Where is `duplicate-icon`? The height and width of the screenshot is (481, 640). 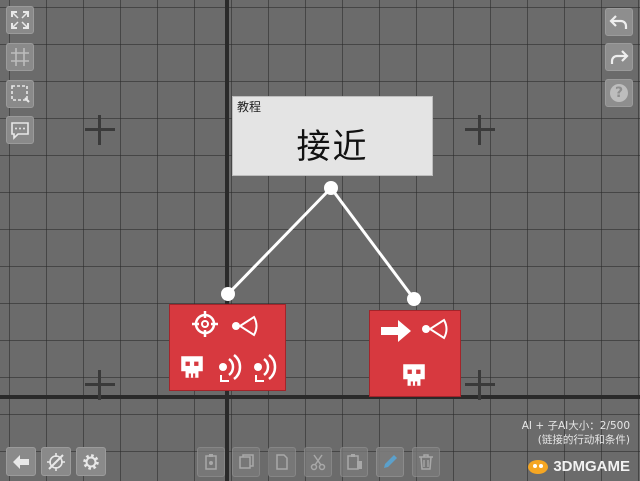
duplicate-icon is located at coordinates (282, 462).